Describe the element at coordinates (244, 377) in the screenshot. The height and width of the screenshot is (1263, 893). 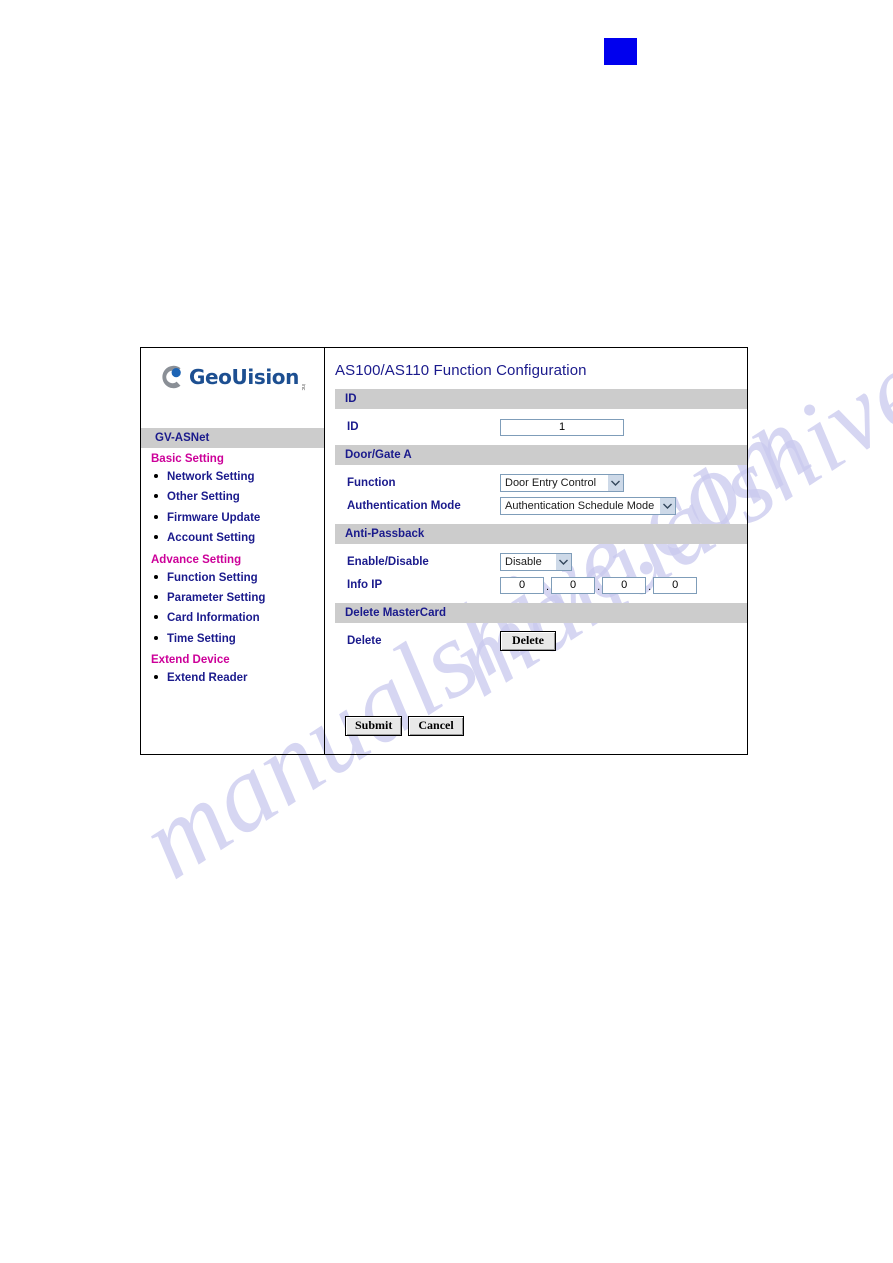
I see `brand-wordmark: GeoUision` at that location.